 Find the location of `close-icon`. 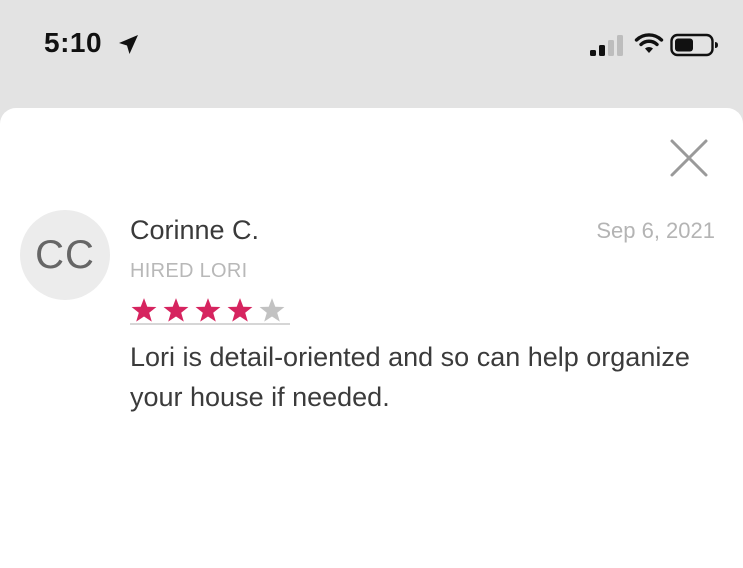

close-icon is located at coordinates (689, 158).